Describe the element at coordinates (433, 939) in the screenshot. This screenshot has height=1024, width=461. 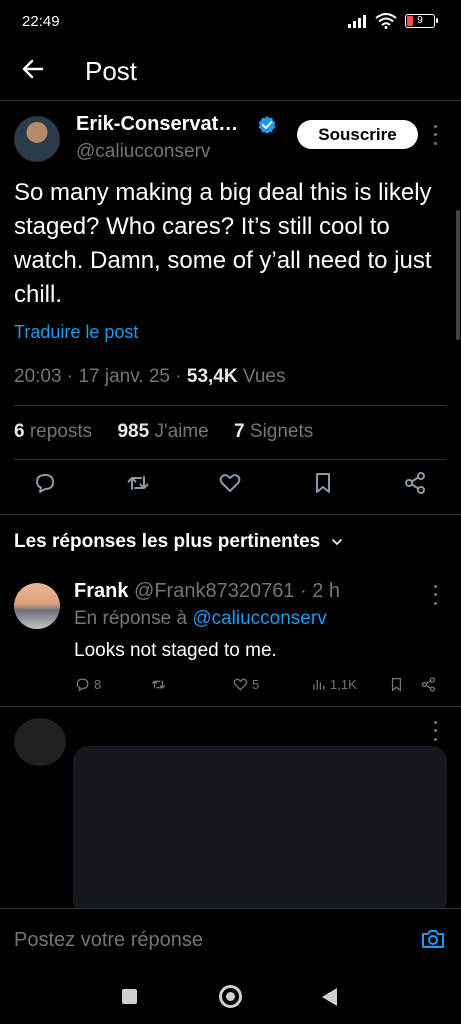
I see `camera-icon` at that location.